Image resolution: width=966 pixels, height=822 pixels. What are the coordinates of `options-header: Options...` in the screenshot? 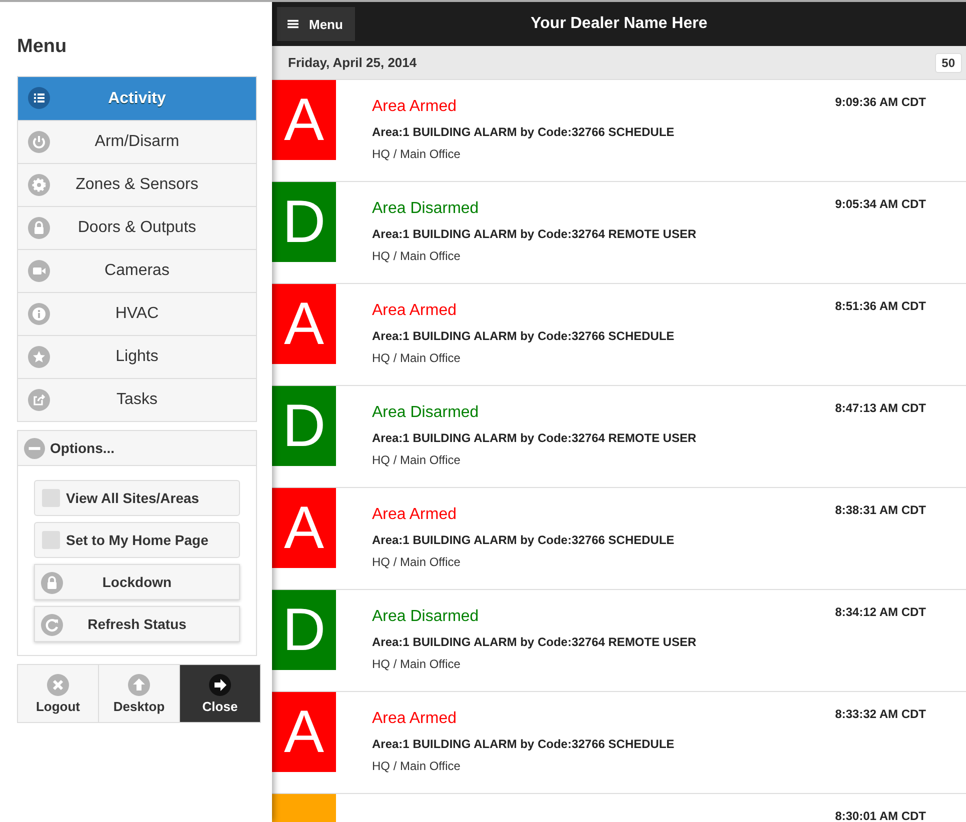 It's located at (137, 448).